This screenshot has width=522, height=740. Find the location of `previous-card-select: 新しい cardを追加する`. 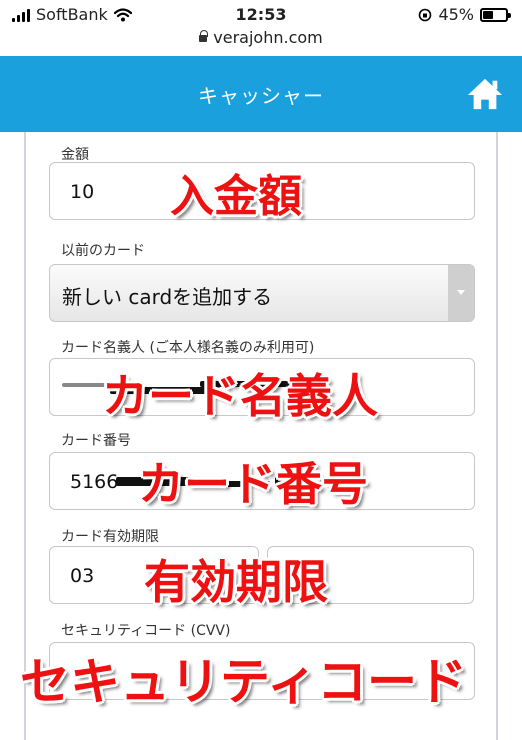

previous-card-select: 新しい cardを追加する is located at coordinates (262, 293).